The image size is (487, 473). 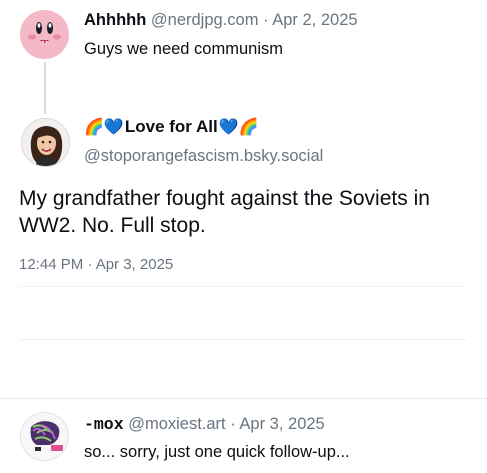 I want to click on main-display-name-row: 🌈💙 Love for All 💙🌈, so click(x=171, y=127).